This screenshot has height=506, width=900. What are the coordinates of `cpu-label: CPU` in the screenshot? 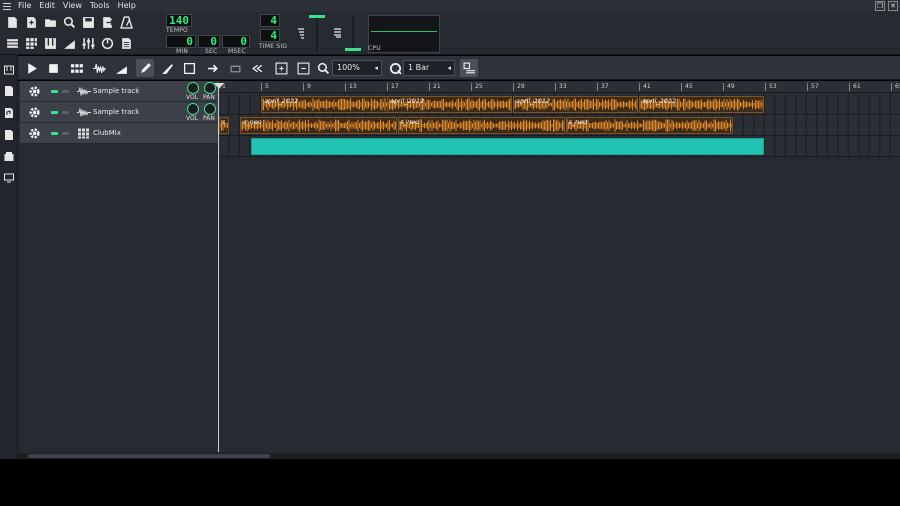 It's located at (374, 48).